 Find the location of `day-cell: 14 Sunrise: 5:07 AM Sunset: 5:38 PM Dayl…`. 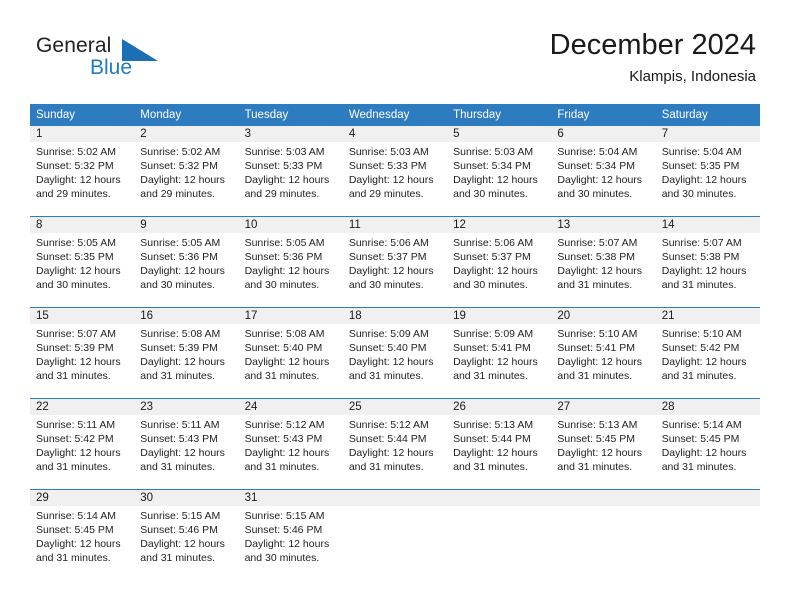

day-cell: 14 Sunrise: 5:07 AM Sunset: 5:38 PM Dayl… is located at coordinates (707, 262).